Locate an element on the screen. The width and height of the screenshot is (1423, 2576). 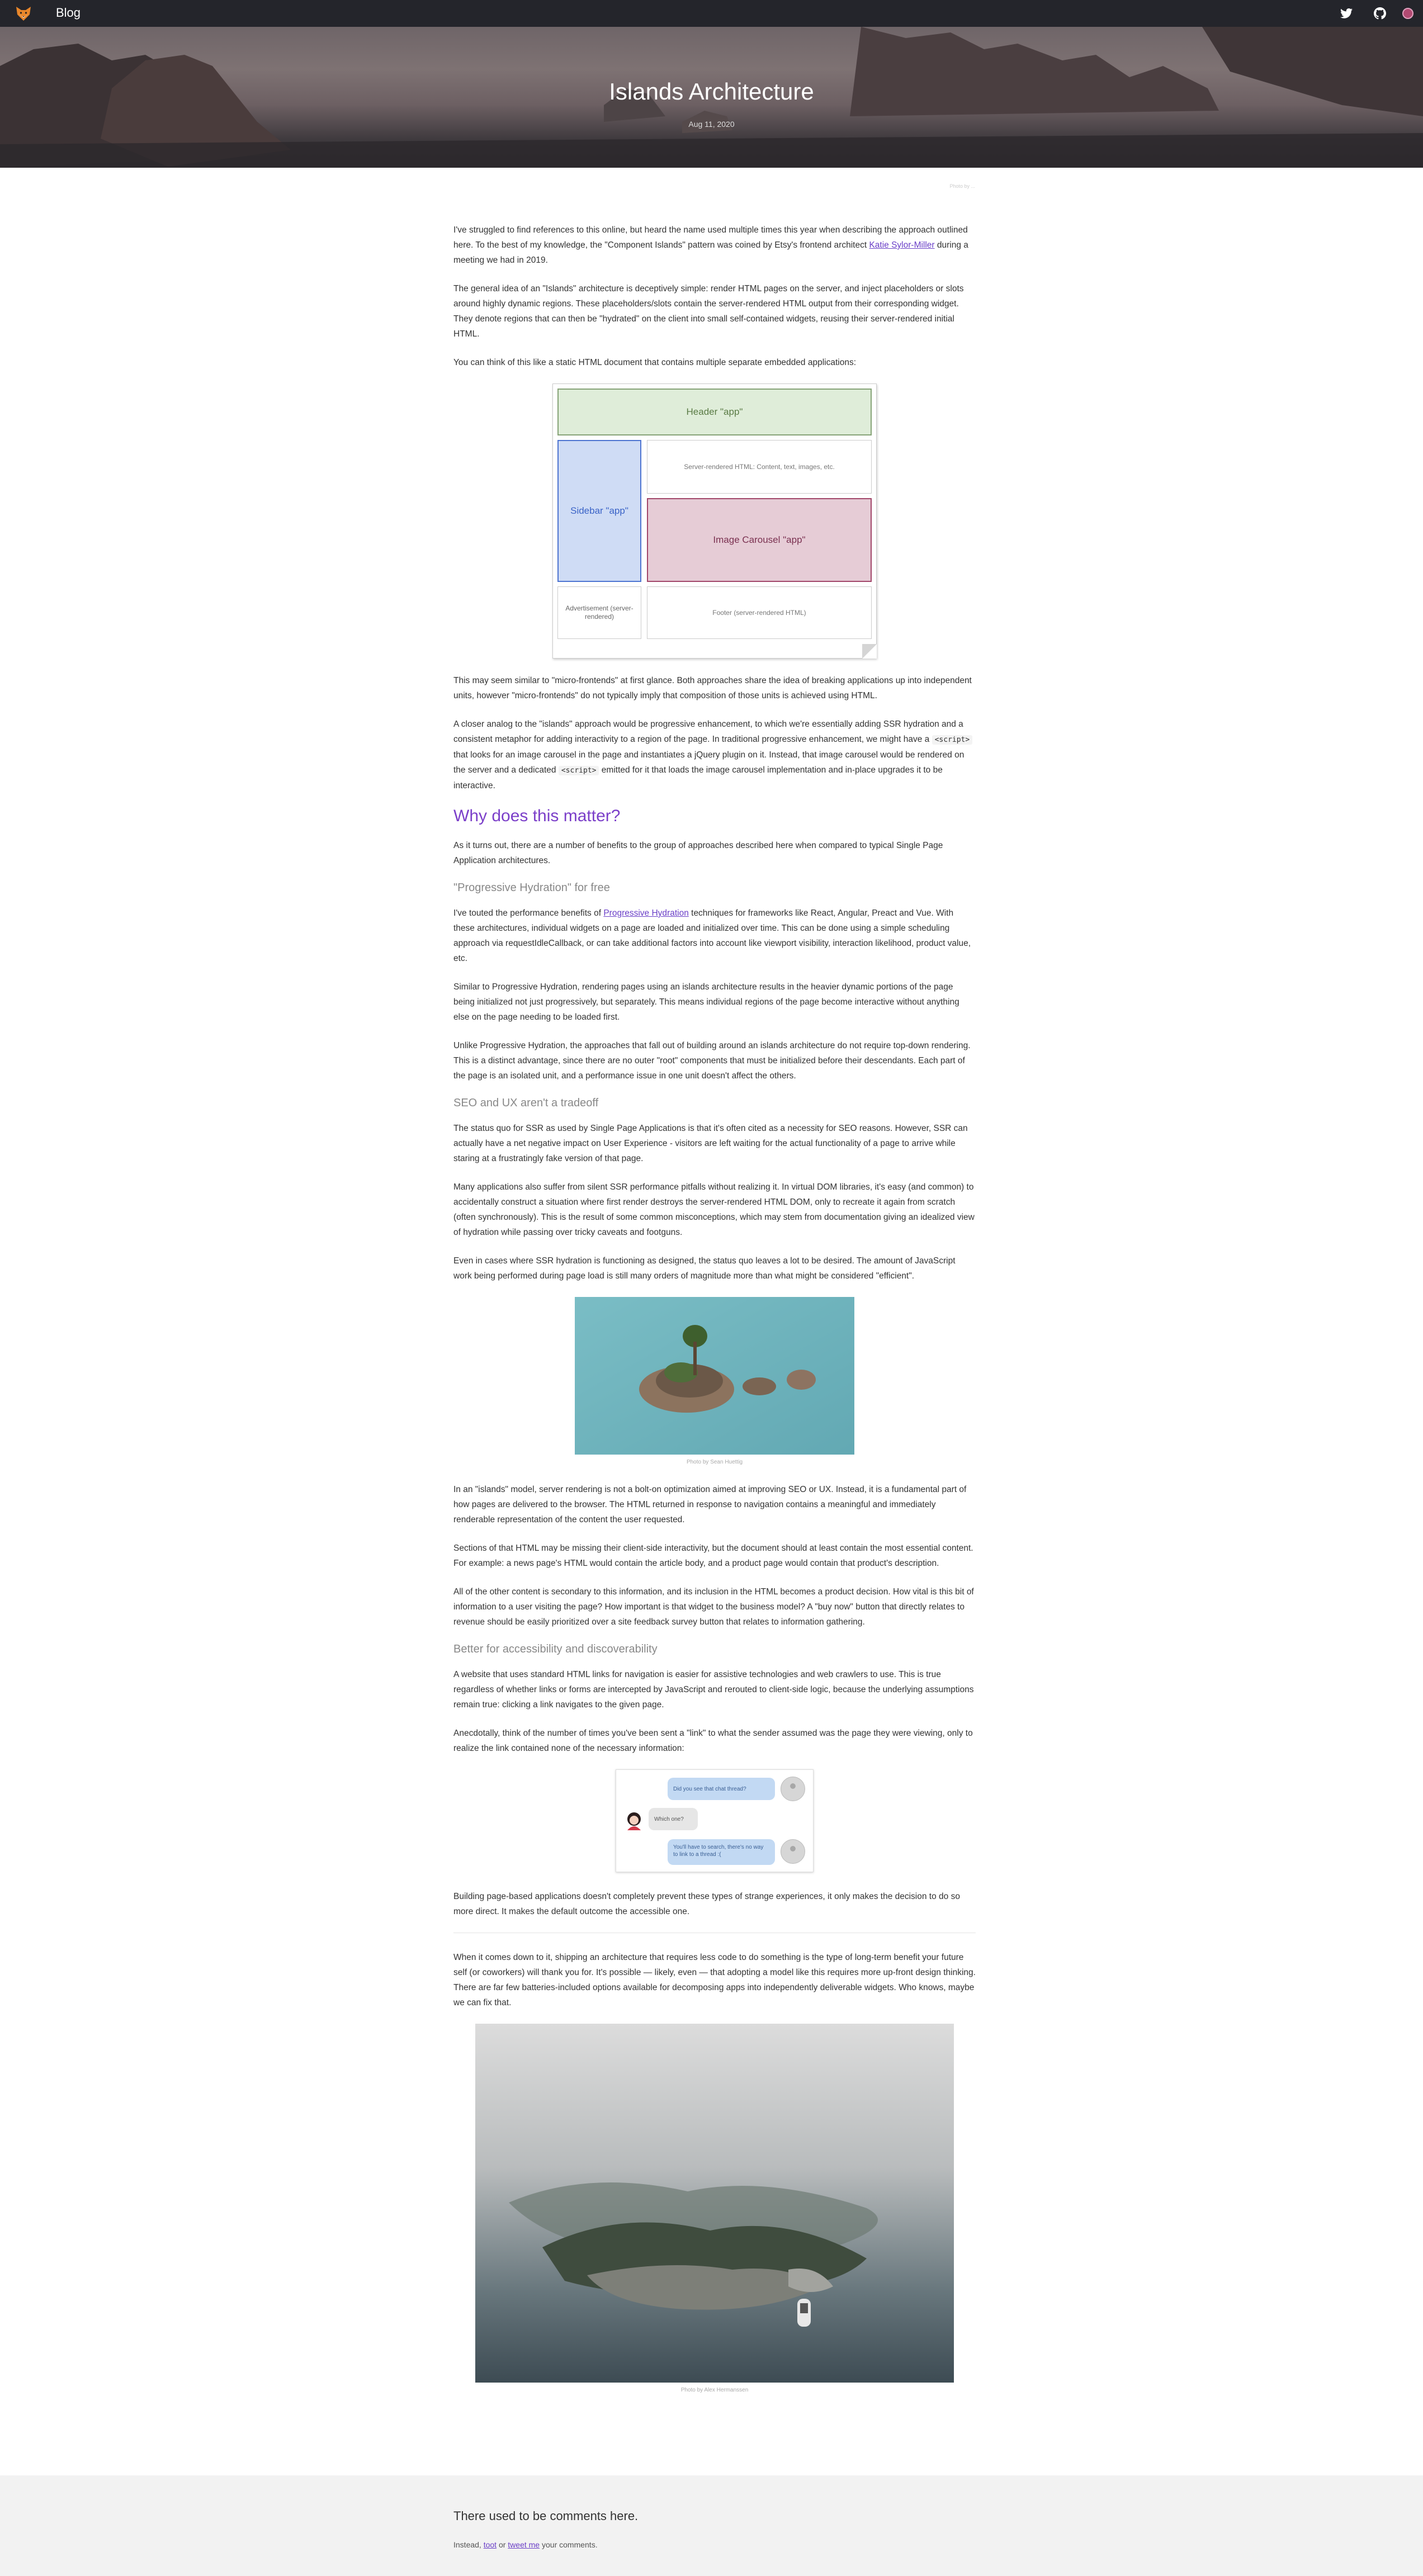
diagram-footer: Footer (server-rendered HTML) is located at coordinates (759, 612).